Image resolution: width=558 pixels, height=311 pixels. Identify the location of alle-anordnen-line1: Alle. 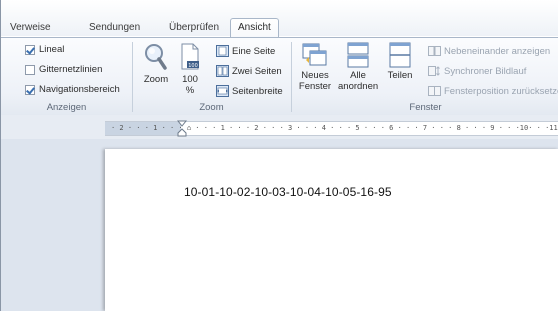
(358, 75).